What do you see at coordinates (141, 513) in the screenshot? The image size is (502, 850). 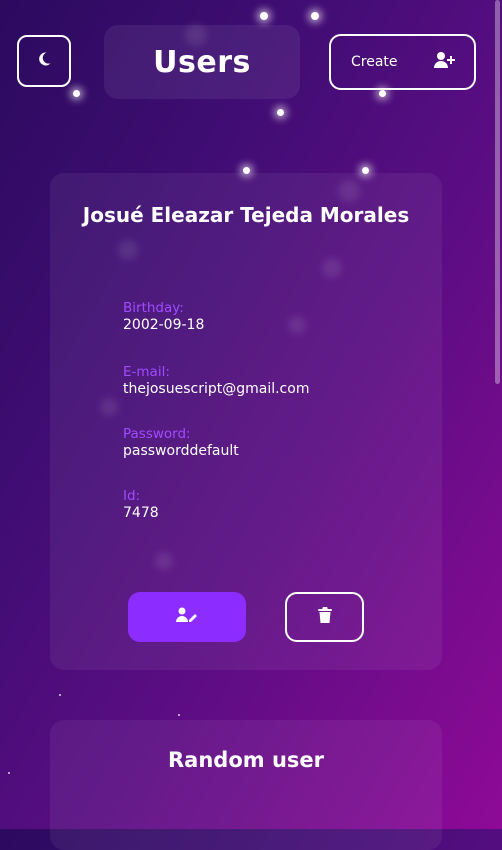 I see `id-value: 7478` at bounding box center [141, 513].